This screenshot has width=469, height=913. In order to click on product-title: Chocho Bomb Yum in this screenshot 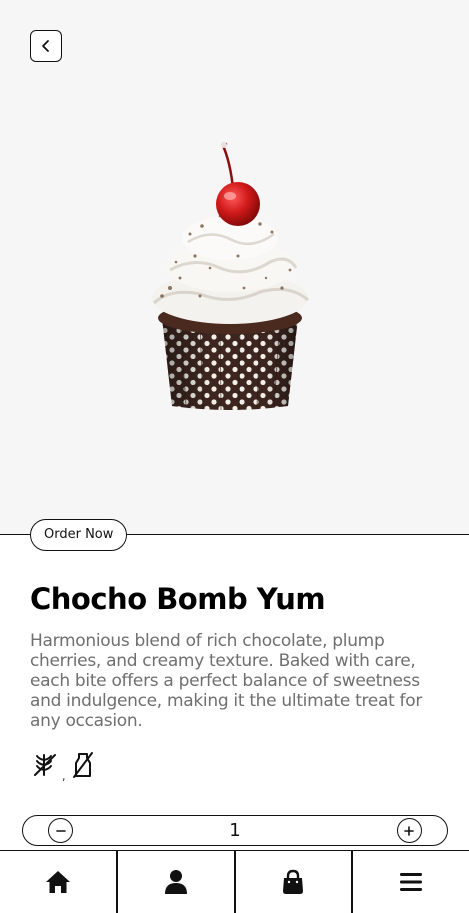, I will do `click(178, 599)`.